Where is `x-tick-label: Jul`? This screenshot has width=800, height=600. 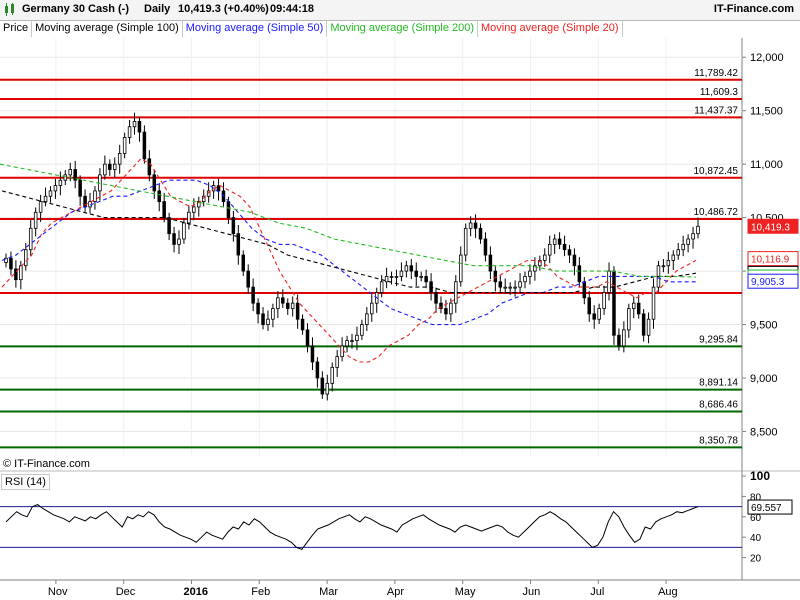 x-tick-label: Jul is located at coordinates (597, 592).